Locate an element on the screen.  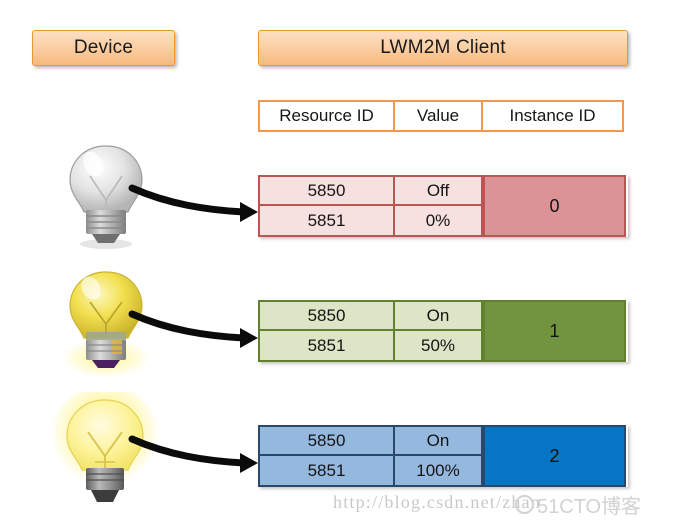
cell-instance-id: 1 is located at coordinates (554, 331).